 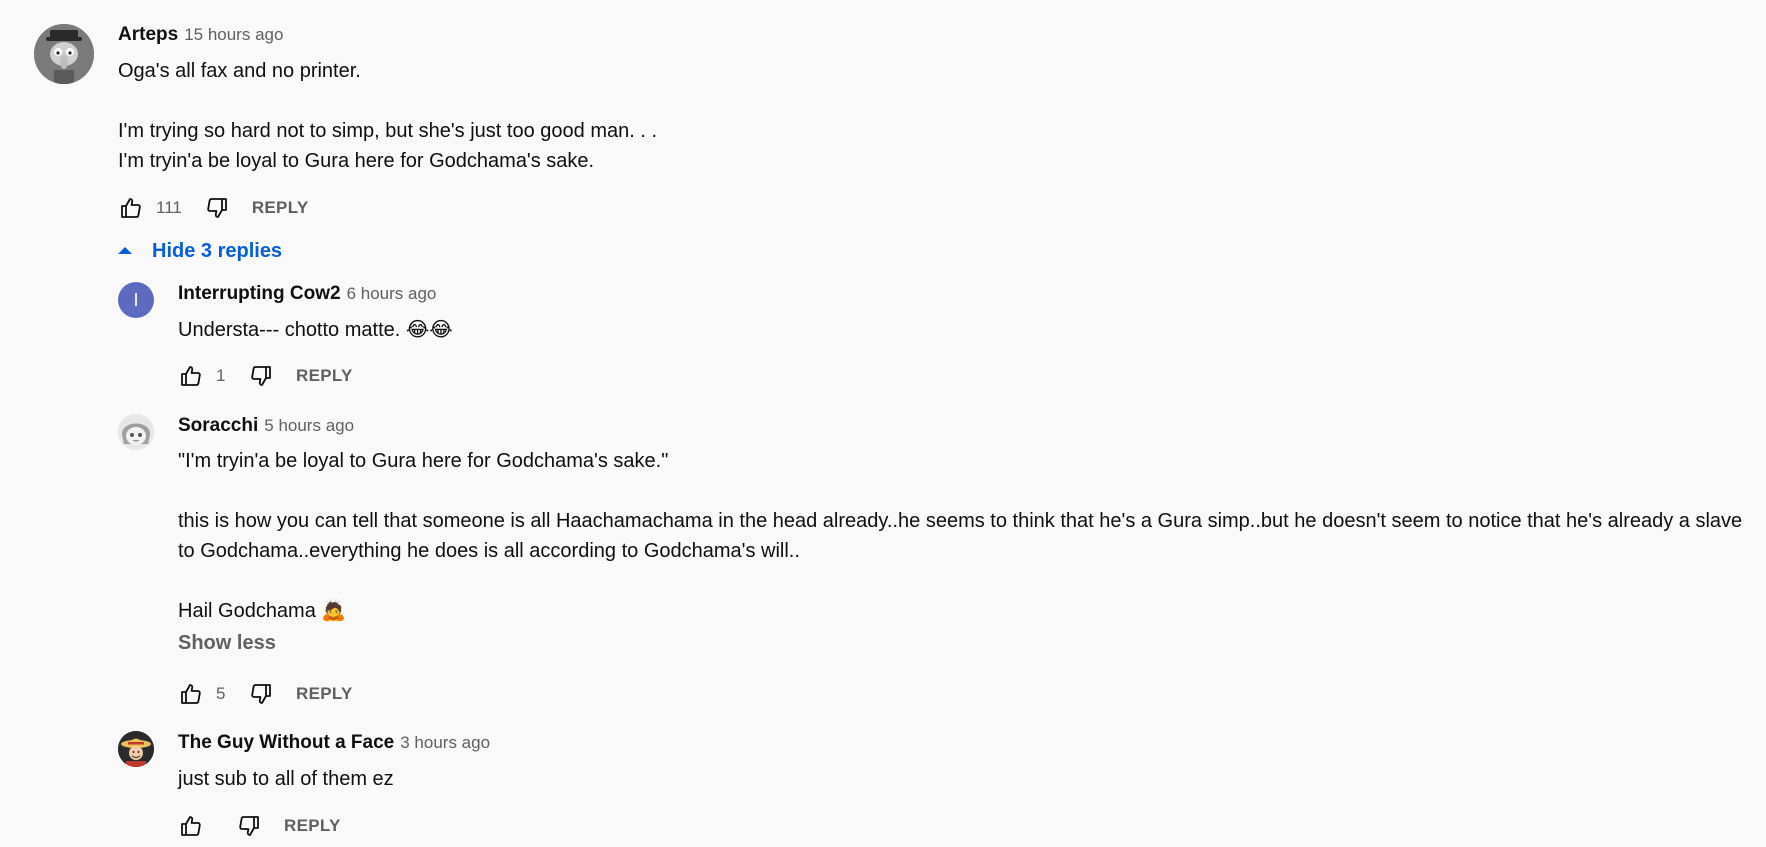 What do you see at coordinates (125, 250) in the screenshot?
I see `caret-up-icon` at bounding box center [125, 250].